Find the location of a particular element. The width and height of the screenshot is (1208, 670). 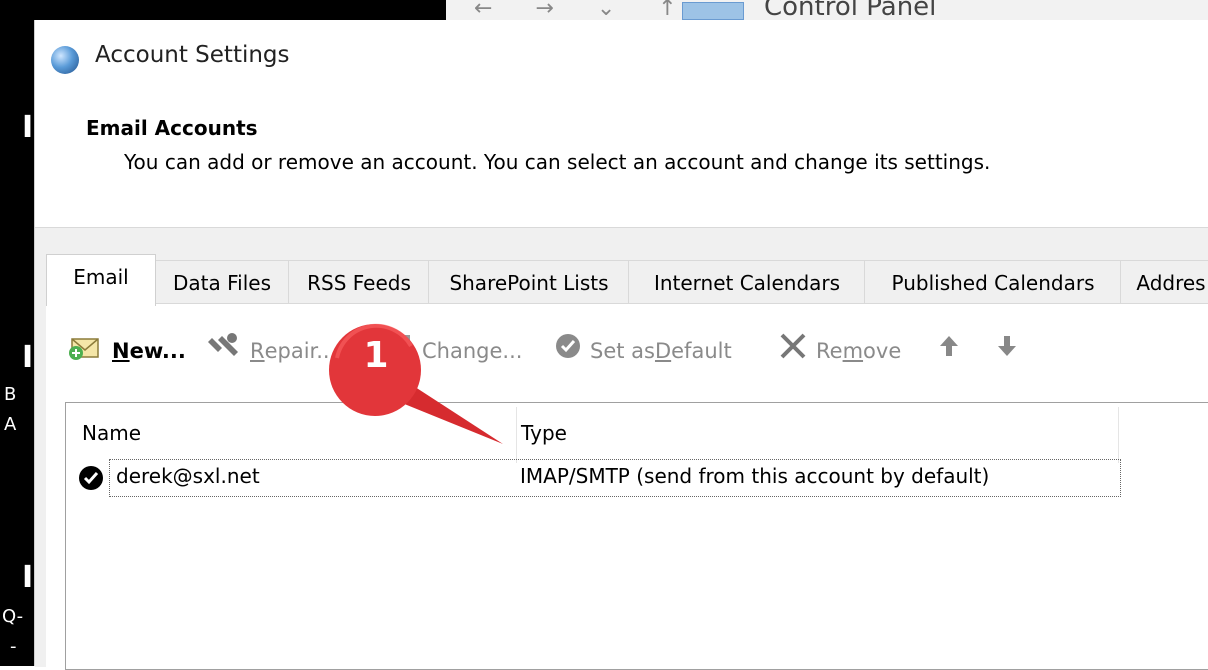

background-nav-arrows: ← → ⌄ ↑ is located at coordinates (584, 10).